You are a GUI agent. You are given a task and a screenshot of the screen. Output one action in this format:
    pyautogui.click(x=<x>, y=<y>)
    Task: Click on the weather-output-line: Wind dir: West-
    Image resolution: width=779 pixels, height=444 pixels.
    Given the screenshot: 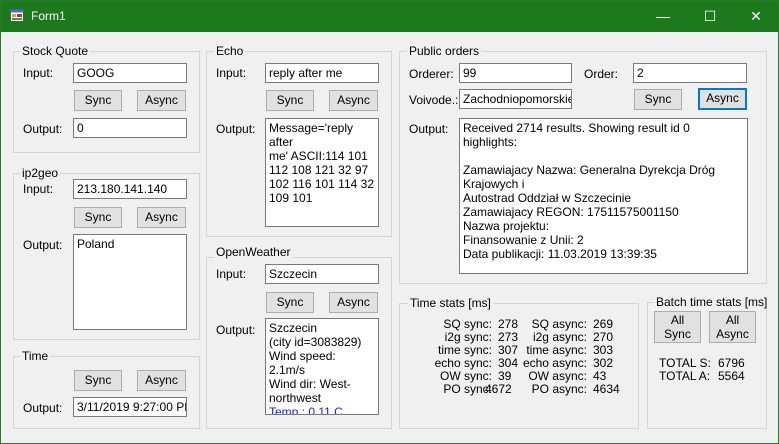 What is the action you would take?
    pyautogui.click(x=310, y=384)
    